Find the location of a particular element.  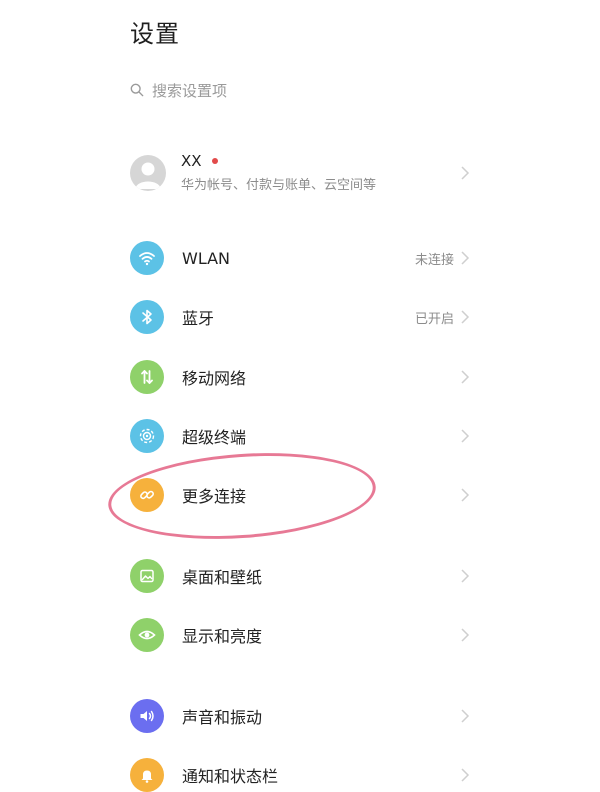

settings-item-super-device: 超级终端 is located at coordinates (300, 436).